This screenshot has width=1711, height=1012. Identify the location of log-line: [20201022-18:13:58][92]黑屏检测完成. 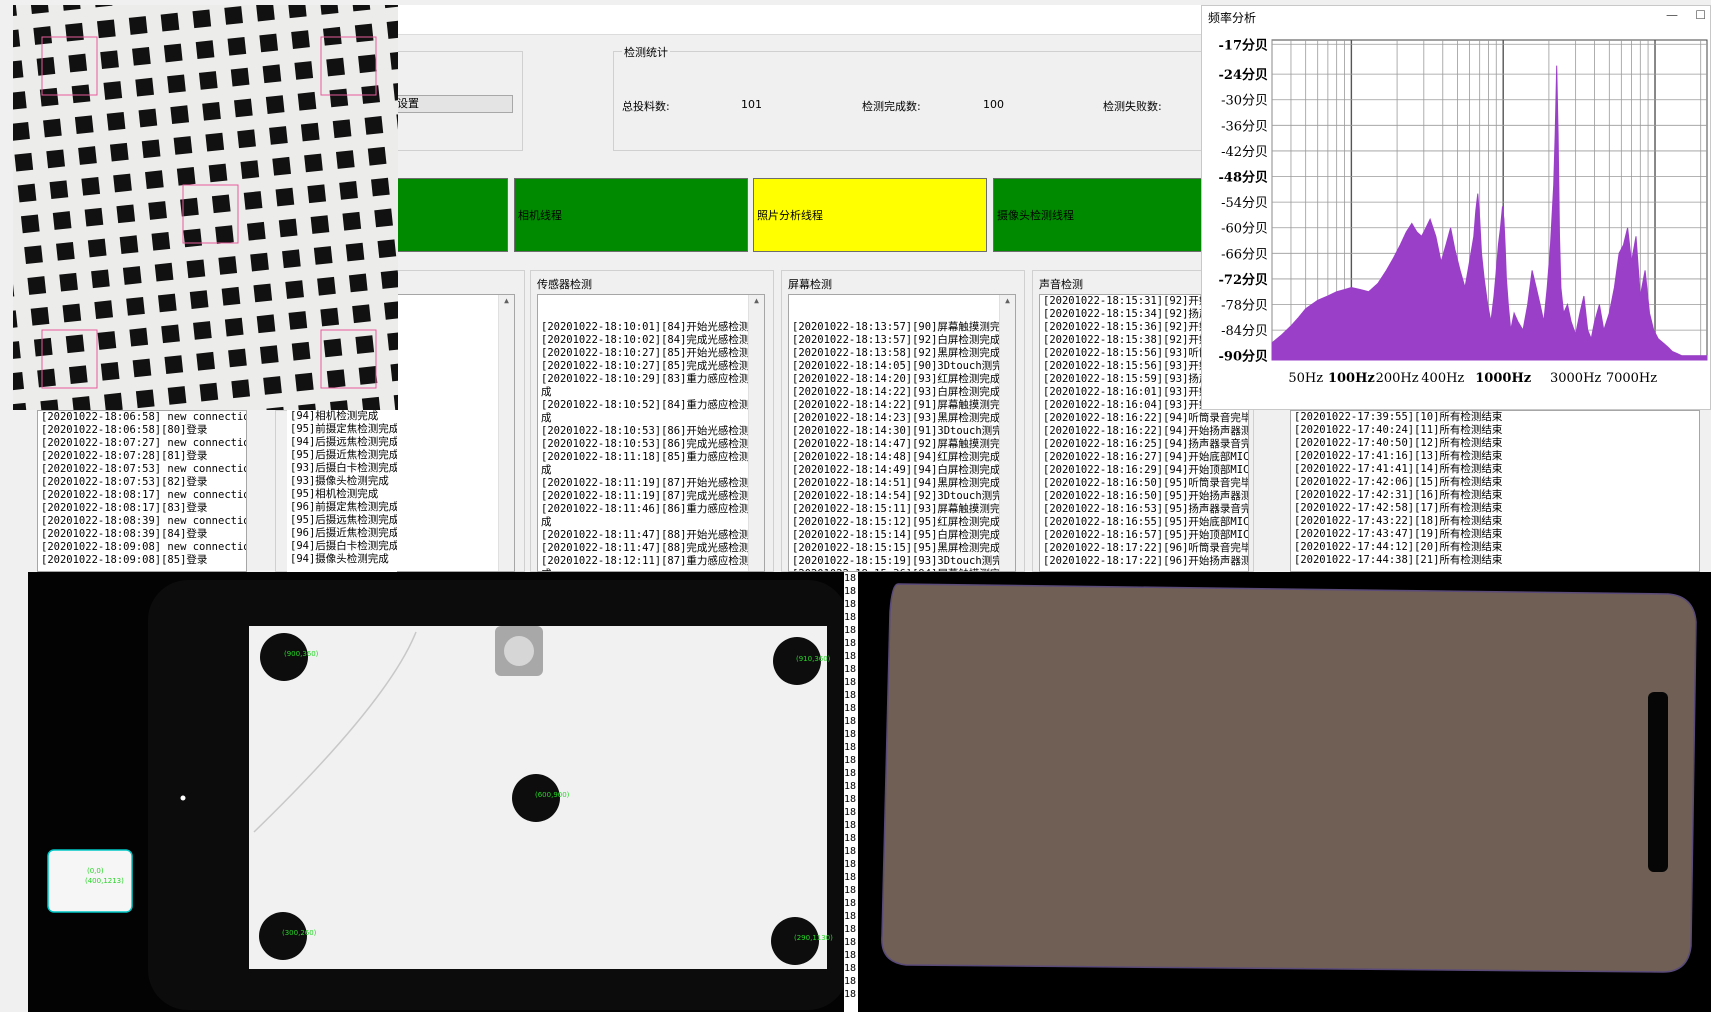
(896, 353).